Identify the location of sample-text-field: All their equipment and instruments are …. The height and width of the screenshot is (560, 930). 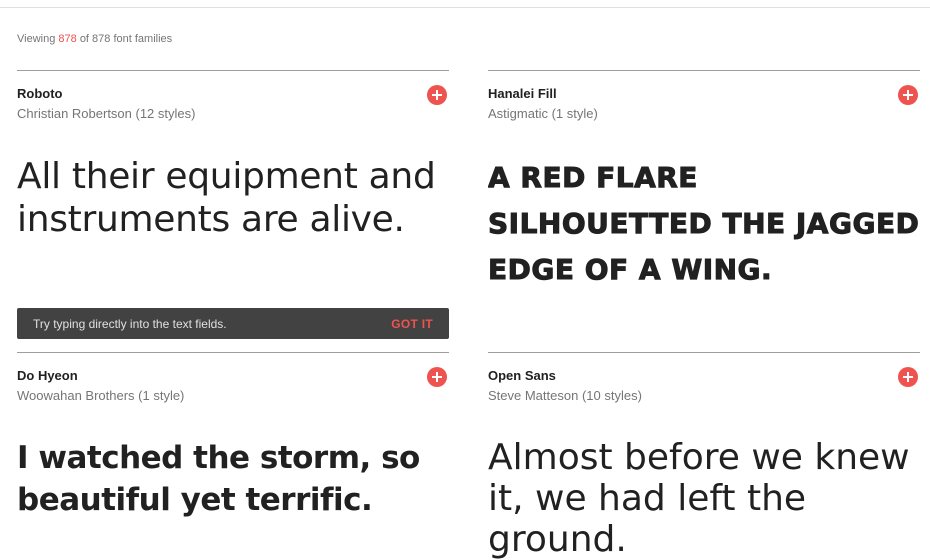
(233, 198).